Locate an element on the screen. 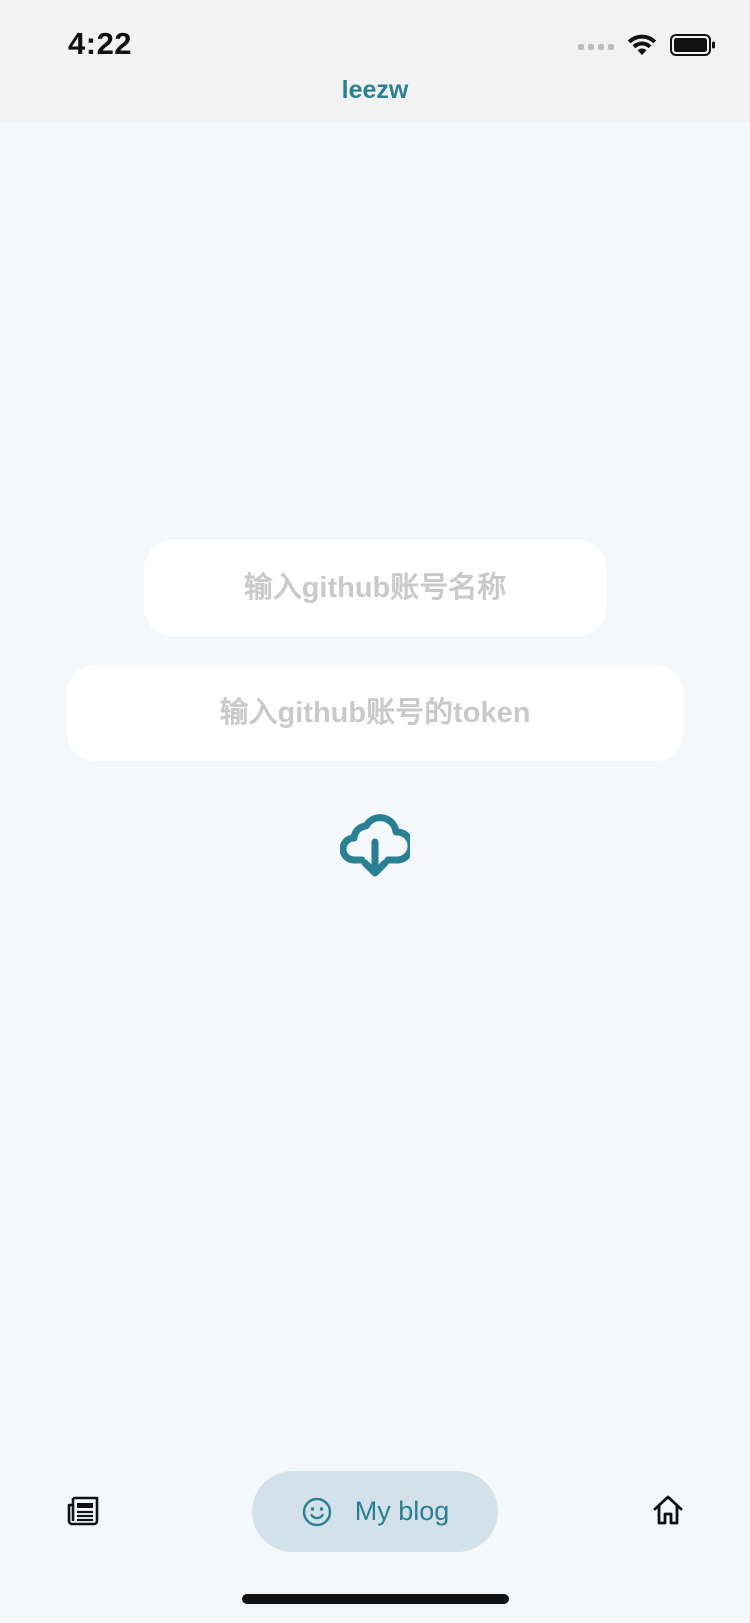  token-input is located at coordinates (375, 713).